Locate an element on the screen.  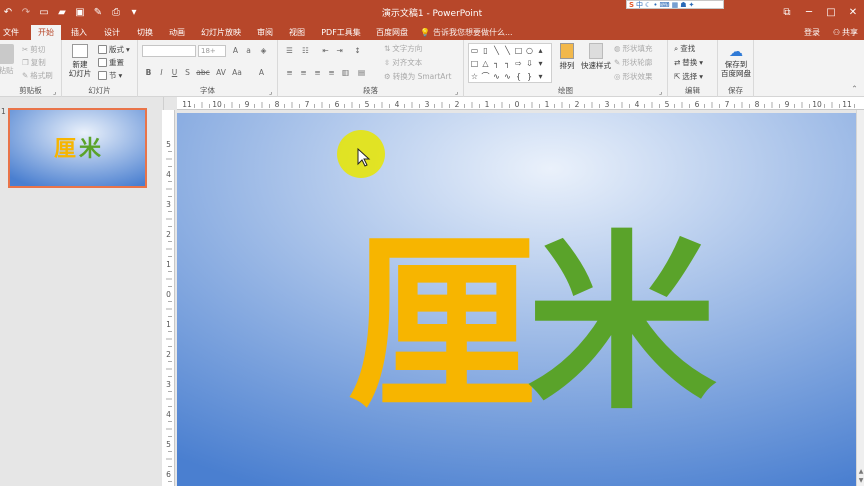
close-button: ✕ is located at coordinates (853, 12).